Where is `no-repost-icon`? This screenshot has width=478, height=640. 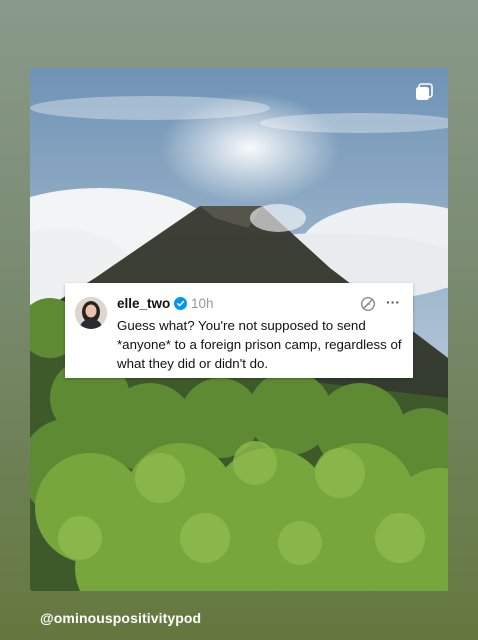
no-repost-icon is located at coordinates (368, 304).